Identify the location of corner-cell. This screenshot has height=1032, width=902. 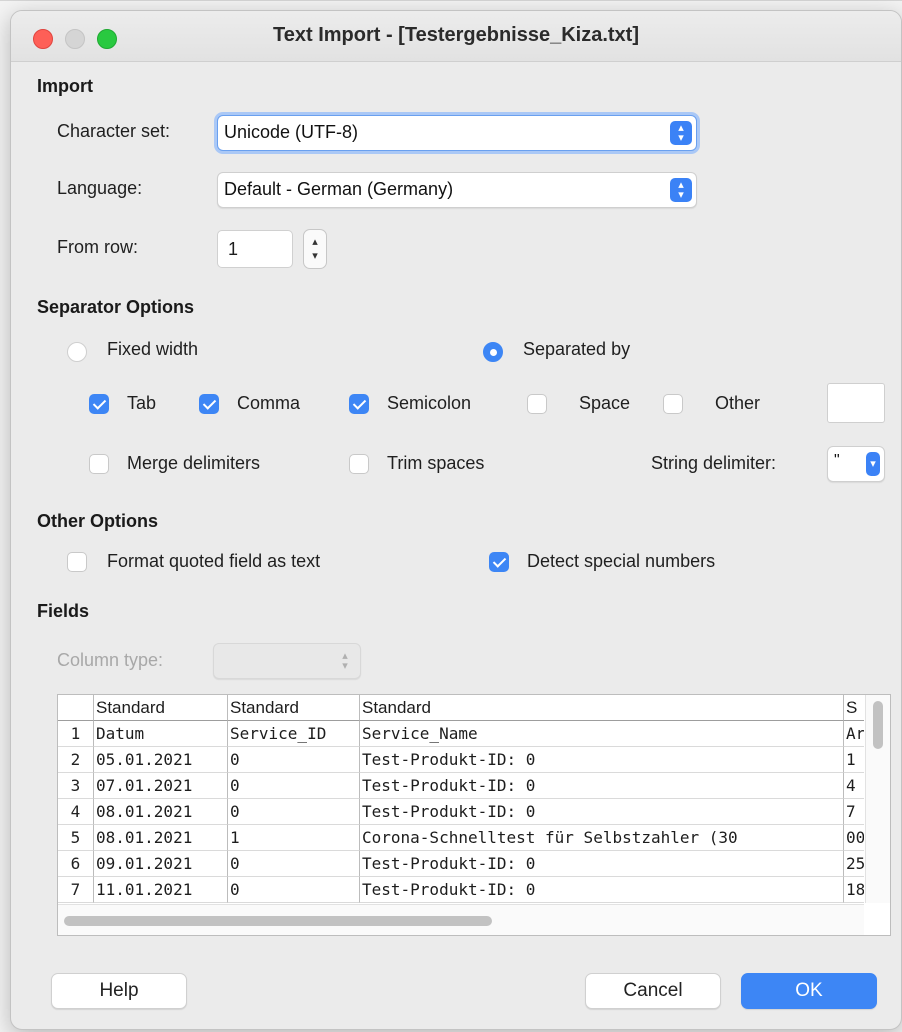
(76, 708).